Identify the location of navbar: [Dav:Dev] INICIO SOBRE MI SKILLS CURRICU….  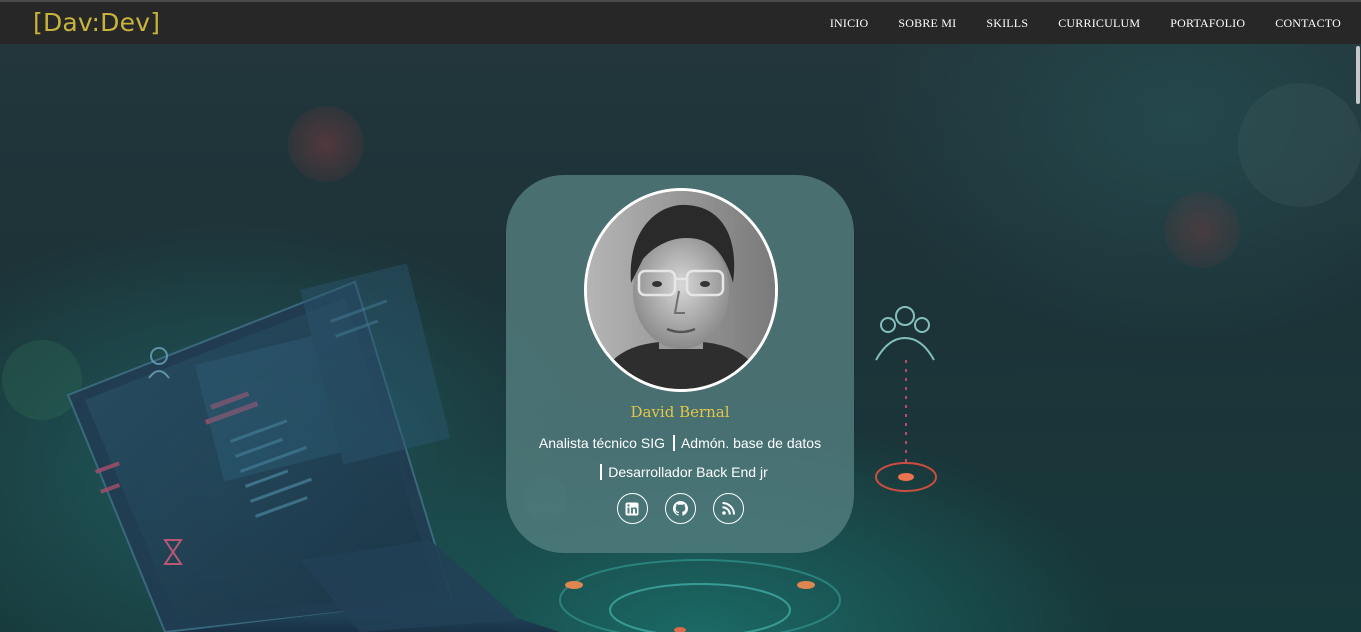
(680, 22).